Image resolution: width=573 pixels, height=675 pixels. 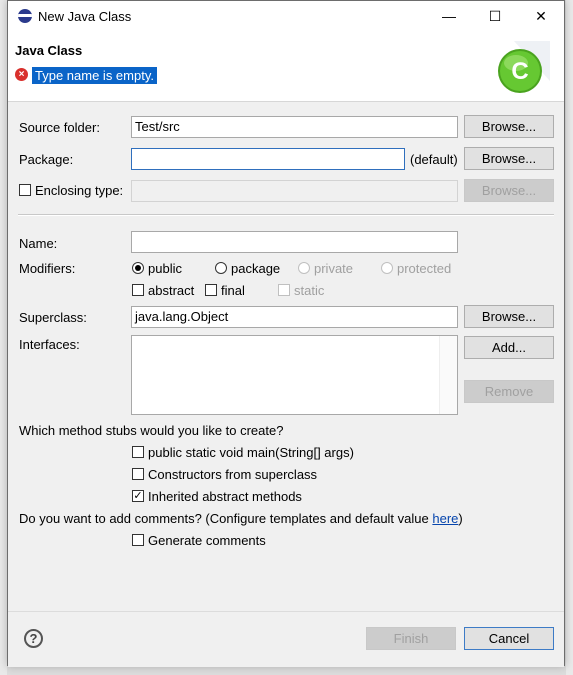 I want to click on wizard-banner: Java Class × Type name is empty. C, so click(x=286, y=66).